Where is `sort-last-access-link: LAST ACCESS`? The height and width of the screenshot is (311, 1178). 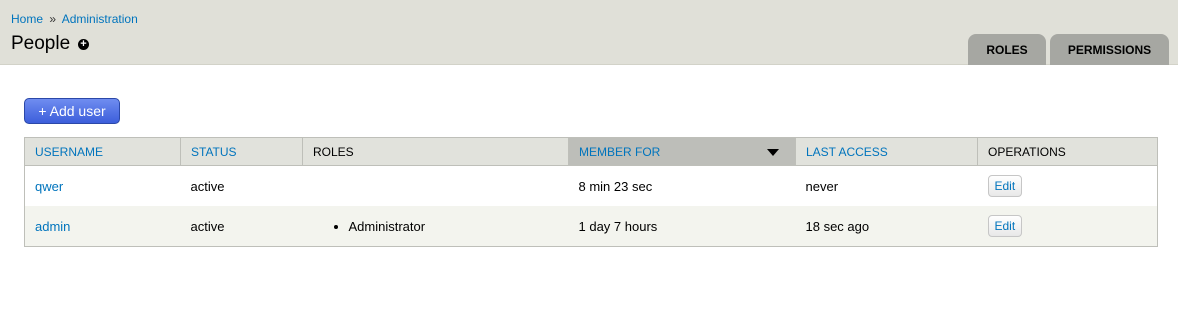 sort-last-access-link: LAST ACCESS is located at coordinates (847, 152).